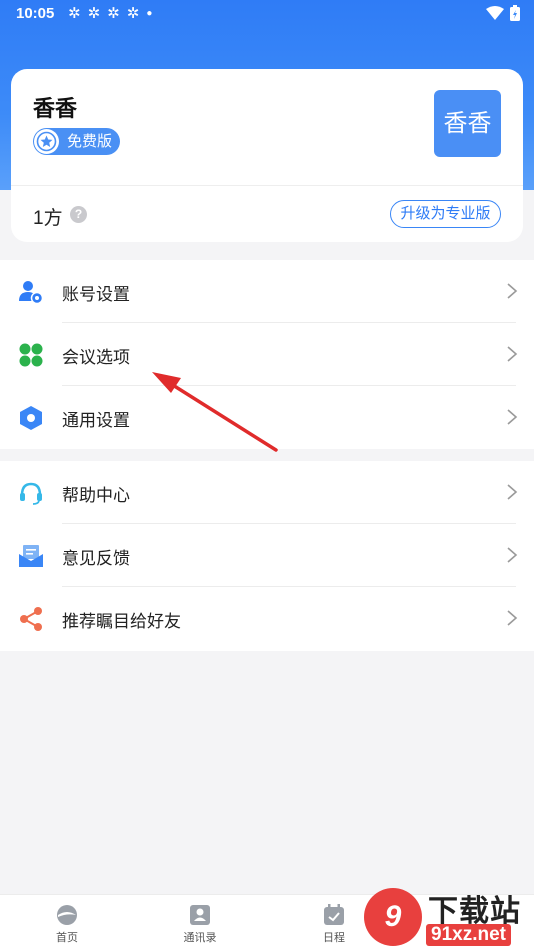 This screenshot has height=950, width=534. I want to click on avatar: 香香, so click(467, 123).